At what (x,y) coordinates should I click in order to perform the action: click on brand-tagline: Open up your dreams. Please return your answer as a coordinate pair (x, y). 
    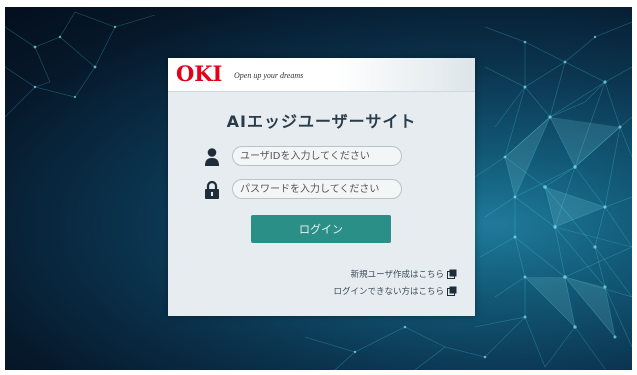
    Looking at the image, I should click on (269, 75).